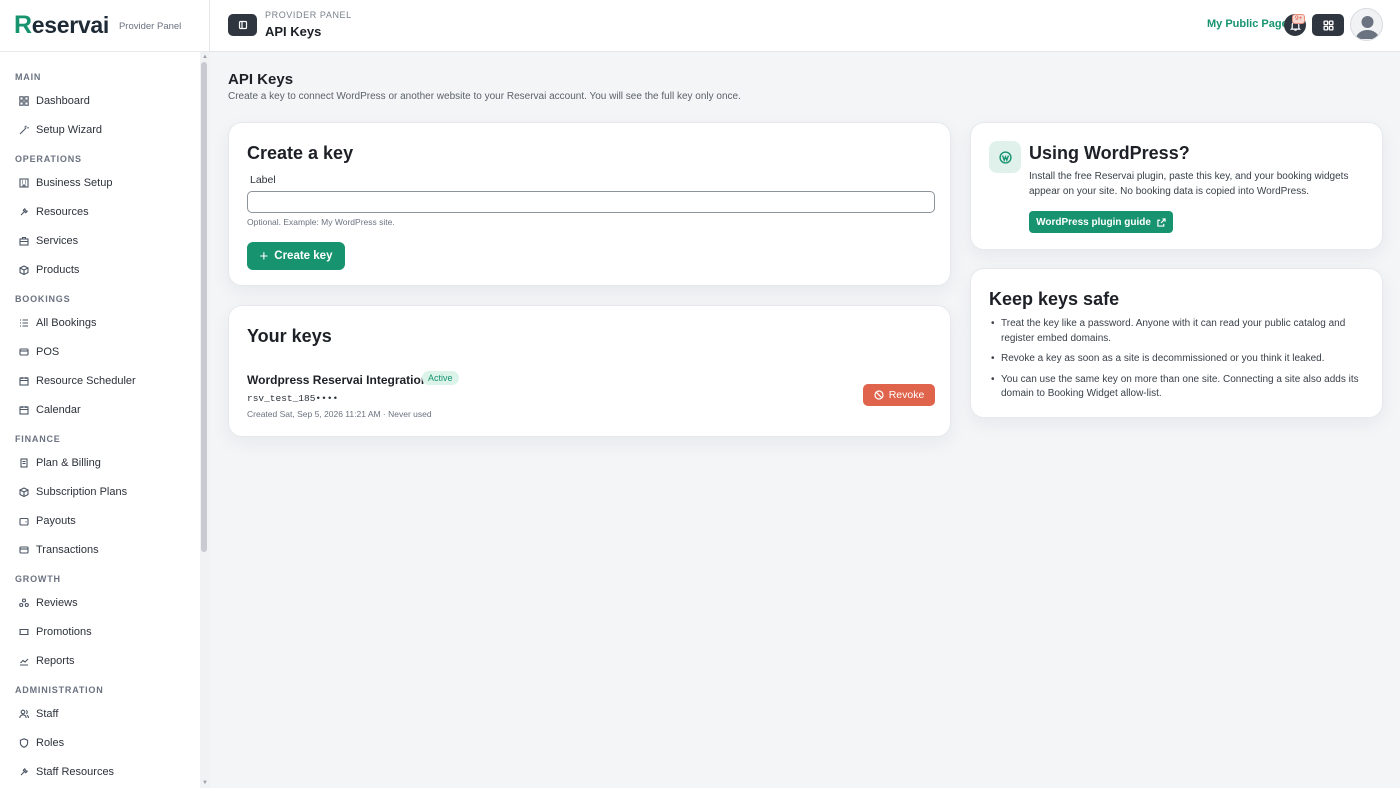 The height and width of the screenshot is (788, 1400). Describe the element at coordinates (296, 256) in the screenshot. I see `create-key-button: + Create key` at that location.